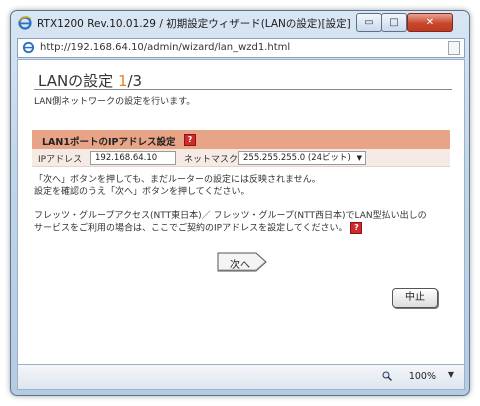 This screenshot has height=406, width=480. What do you see at coordinates (387, 376) in the screenshot?
I see `zoom-icon` at bounding box center [387, 376].